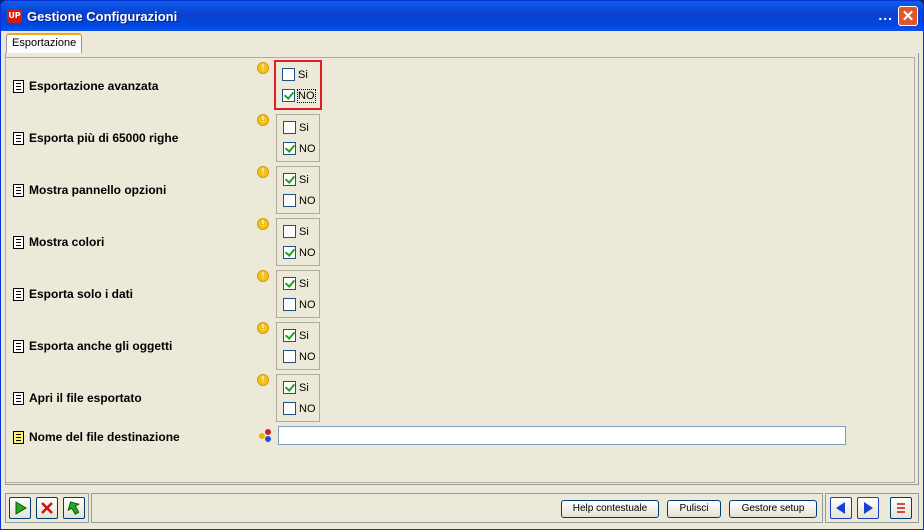 This screenshot has height=530, width=924. Describe the element at coordinates (908, 16) in the screenshot. I see `close-button: ✕` at that location.